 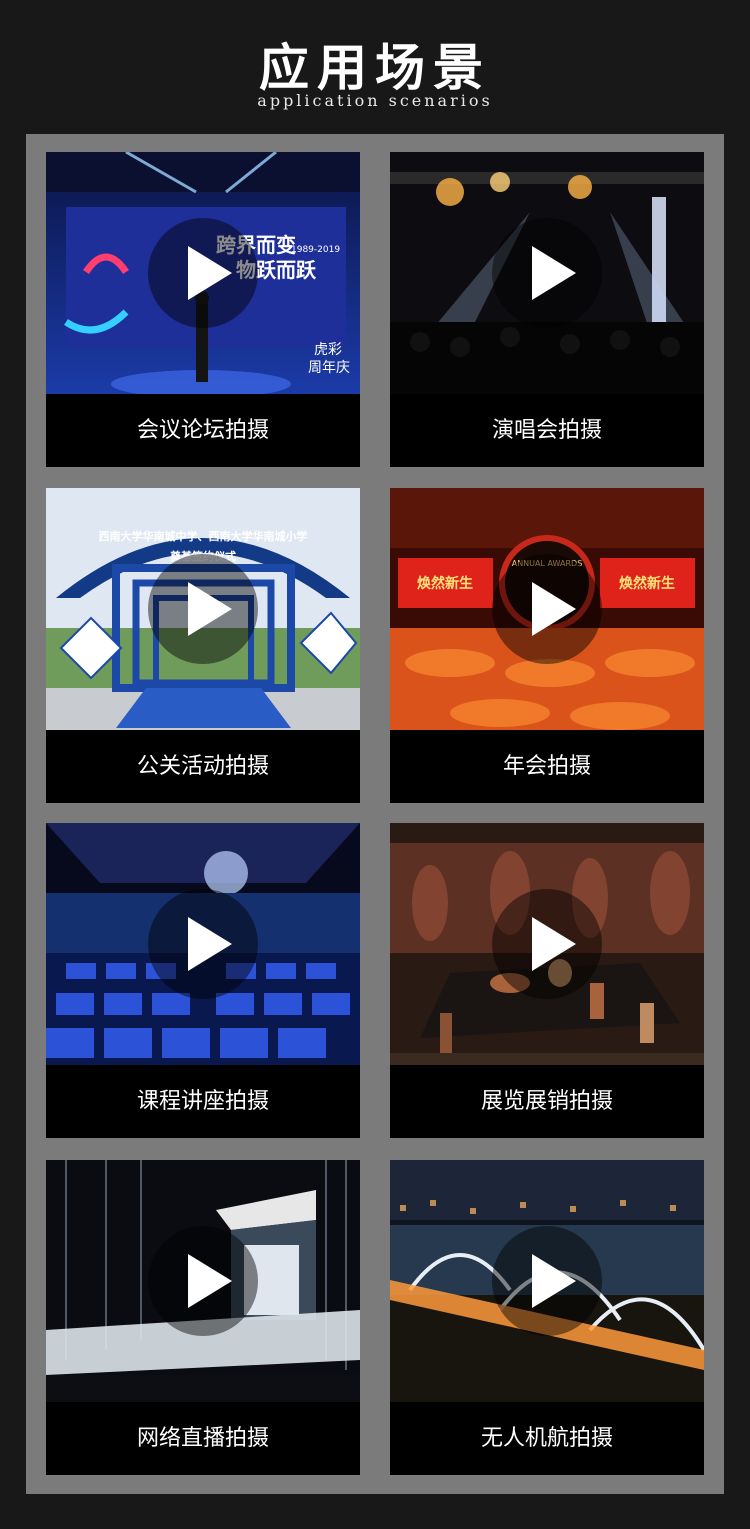 I want to click on pr-banner-line-1: 西南大学华南城中学、西南大学华南城小学, so click(x=203, y=536).